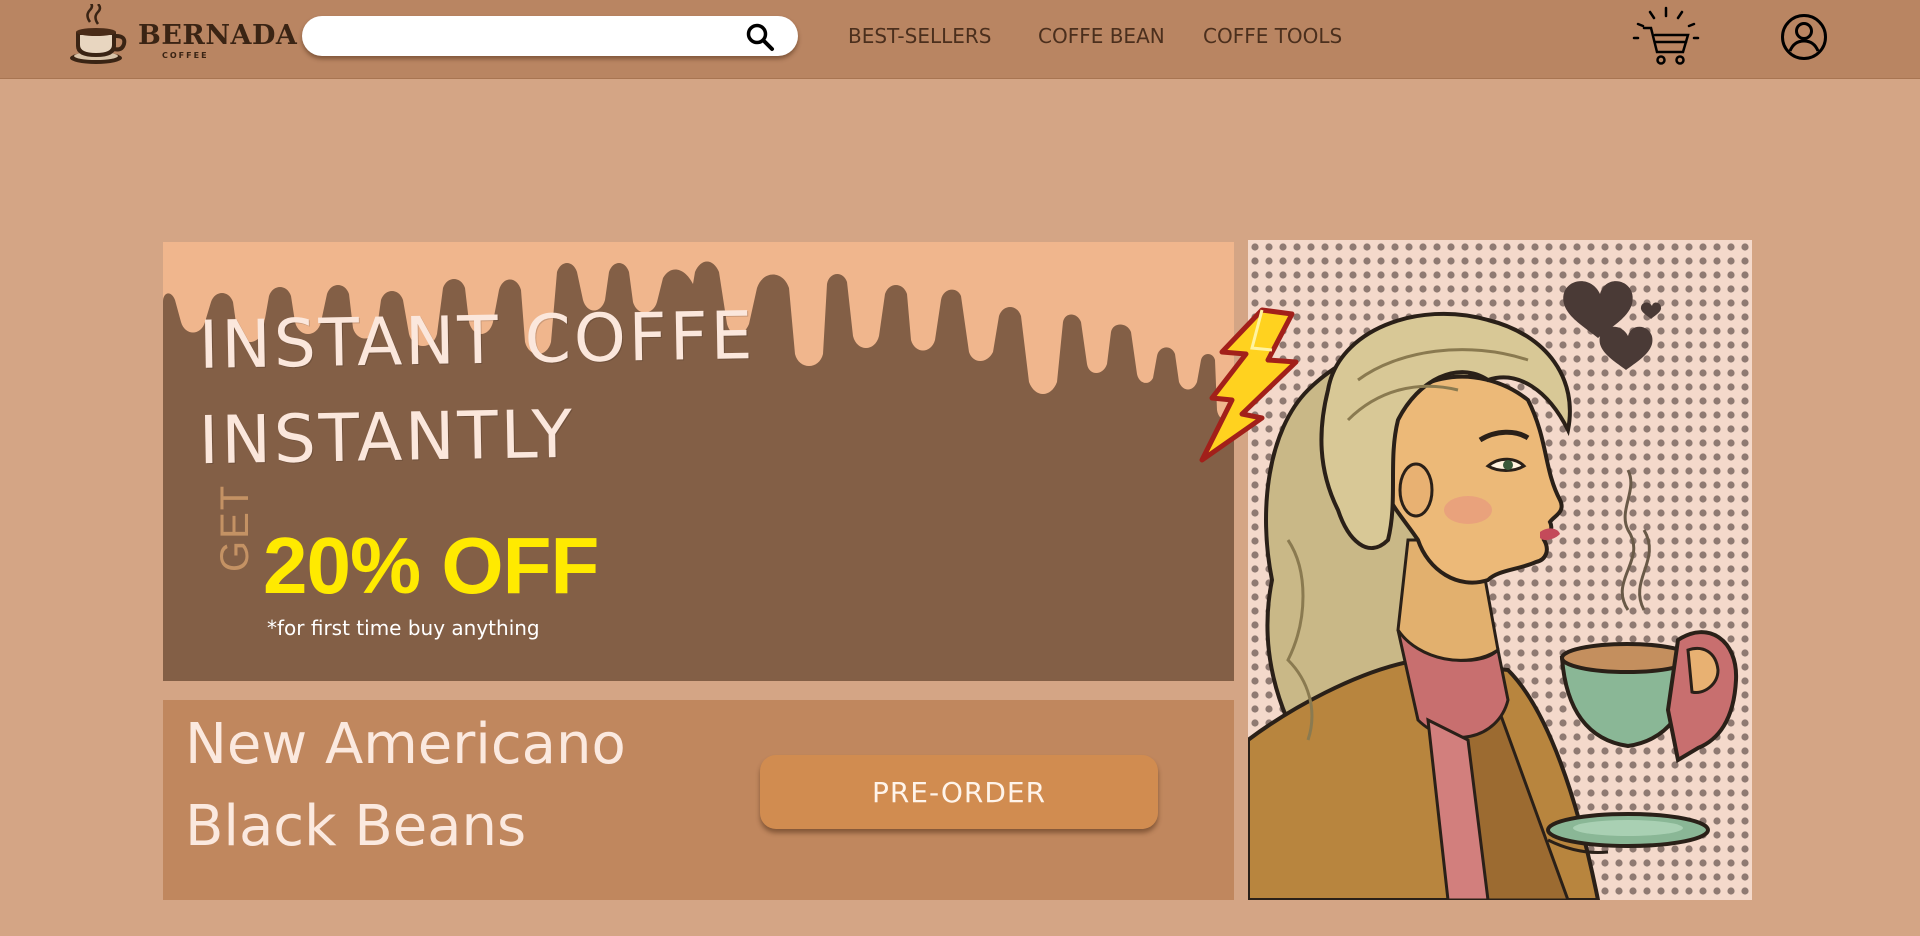  Describe the element at coordinates (698, 800) in the screenshot. I see `new-product-strip: New Americano Black Beans PRE-ORDER` at that location.